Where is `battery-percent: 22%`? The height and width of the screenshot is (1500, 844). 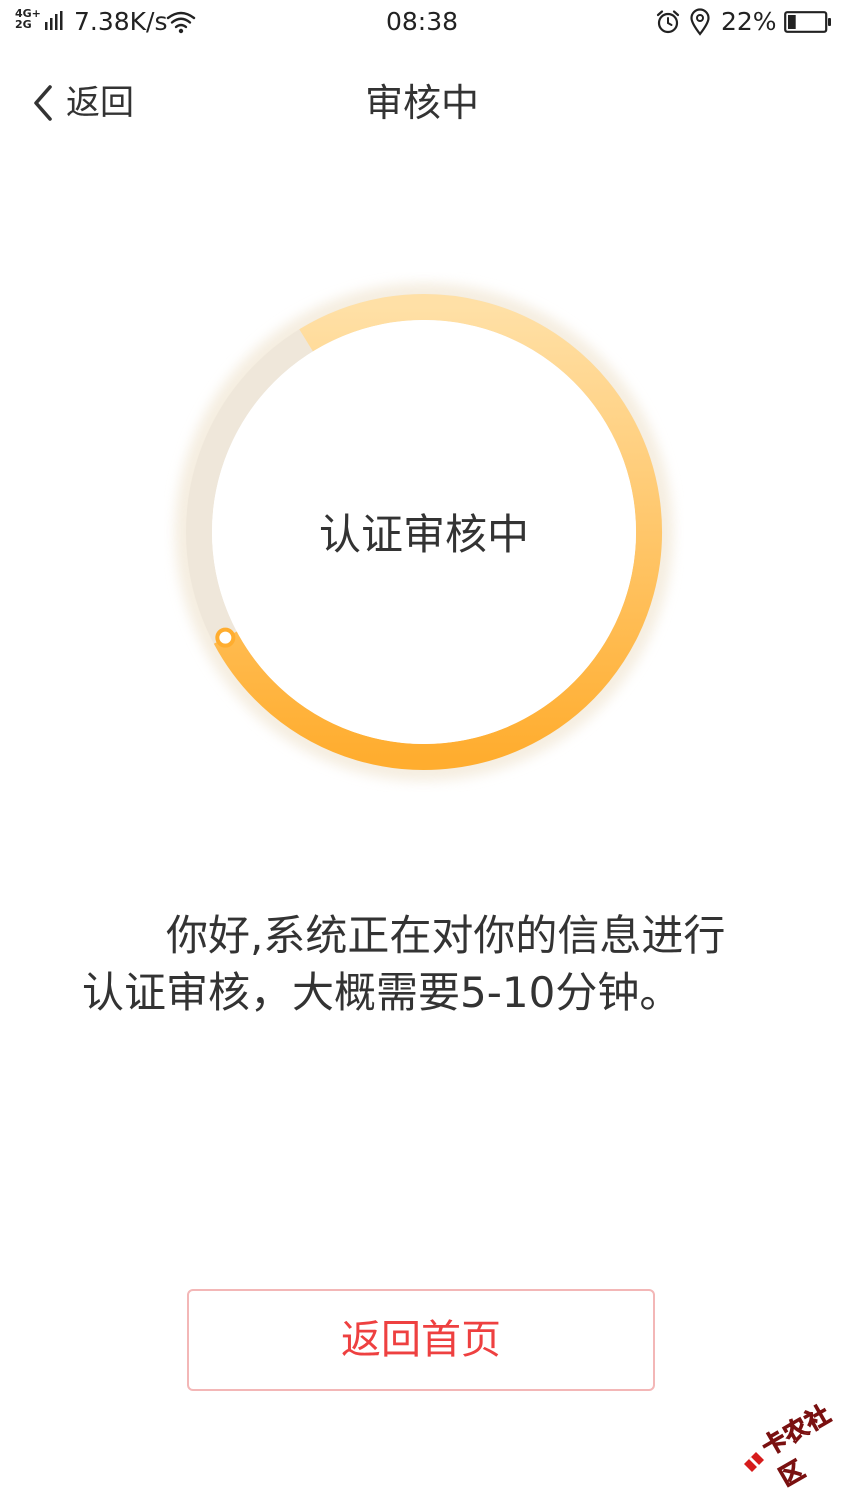 battery-percent: 22% is located at coordinates (749, 21).